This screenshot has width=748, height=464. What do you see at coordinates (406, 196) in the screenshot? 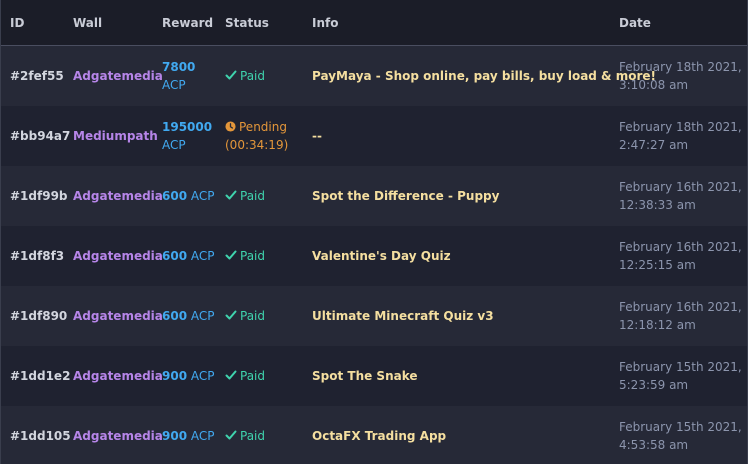
I see `offer-info: Spot the Difference - Puppy` at bounding box center [406, 196].